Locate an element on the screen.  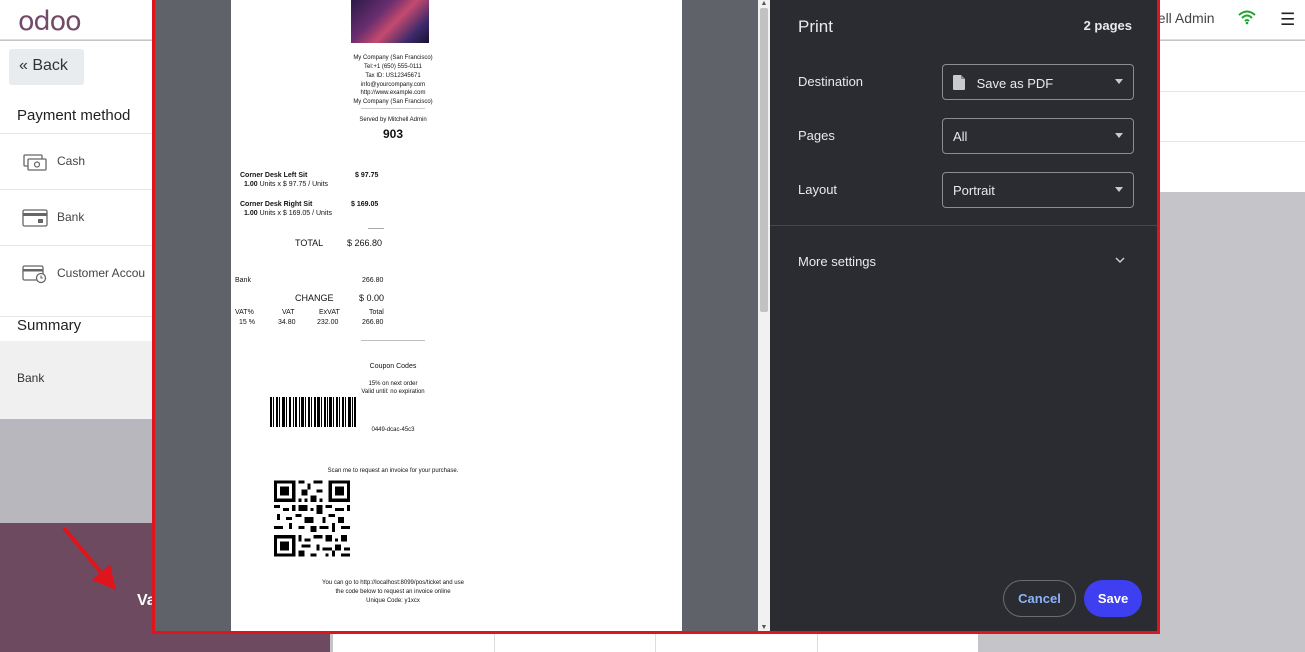
destination-label: Destination is located at coordinates (831, 81).